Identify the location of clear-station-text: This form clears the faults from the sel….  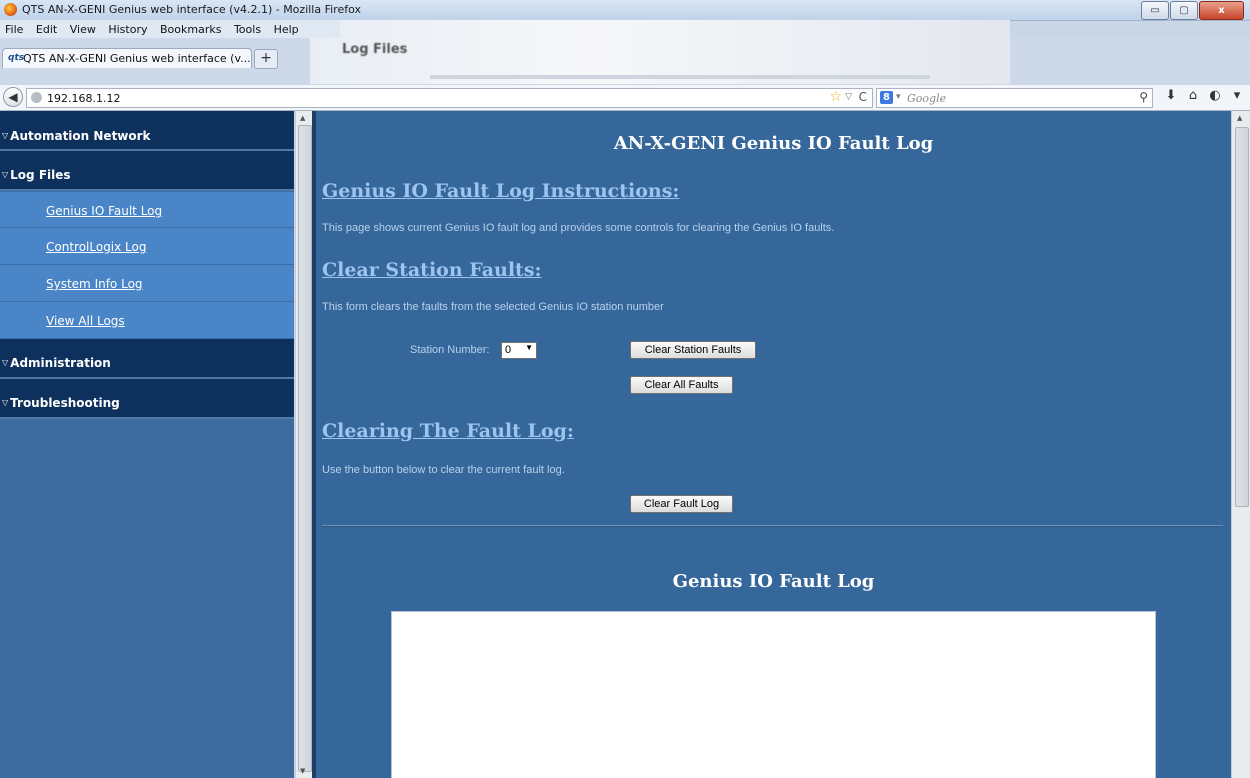
(493, 307).